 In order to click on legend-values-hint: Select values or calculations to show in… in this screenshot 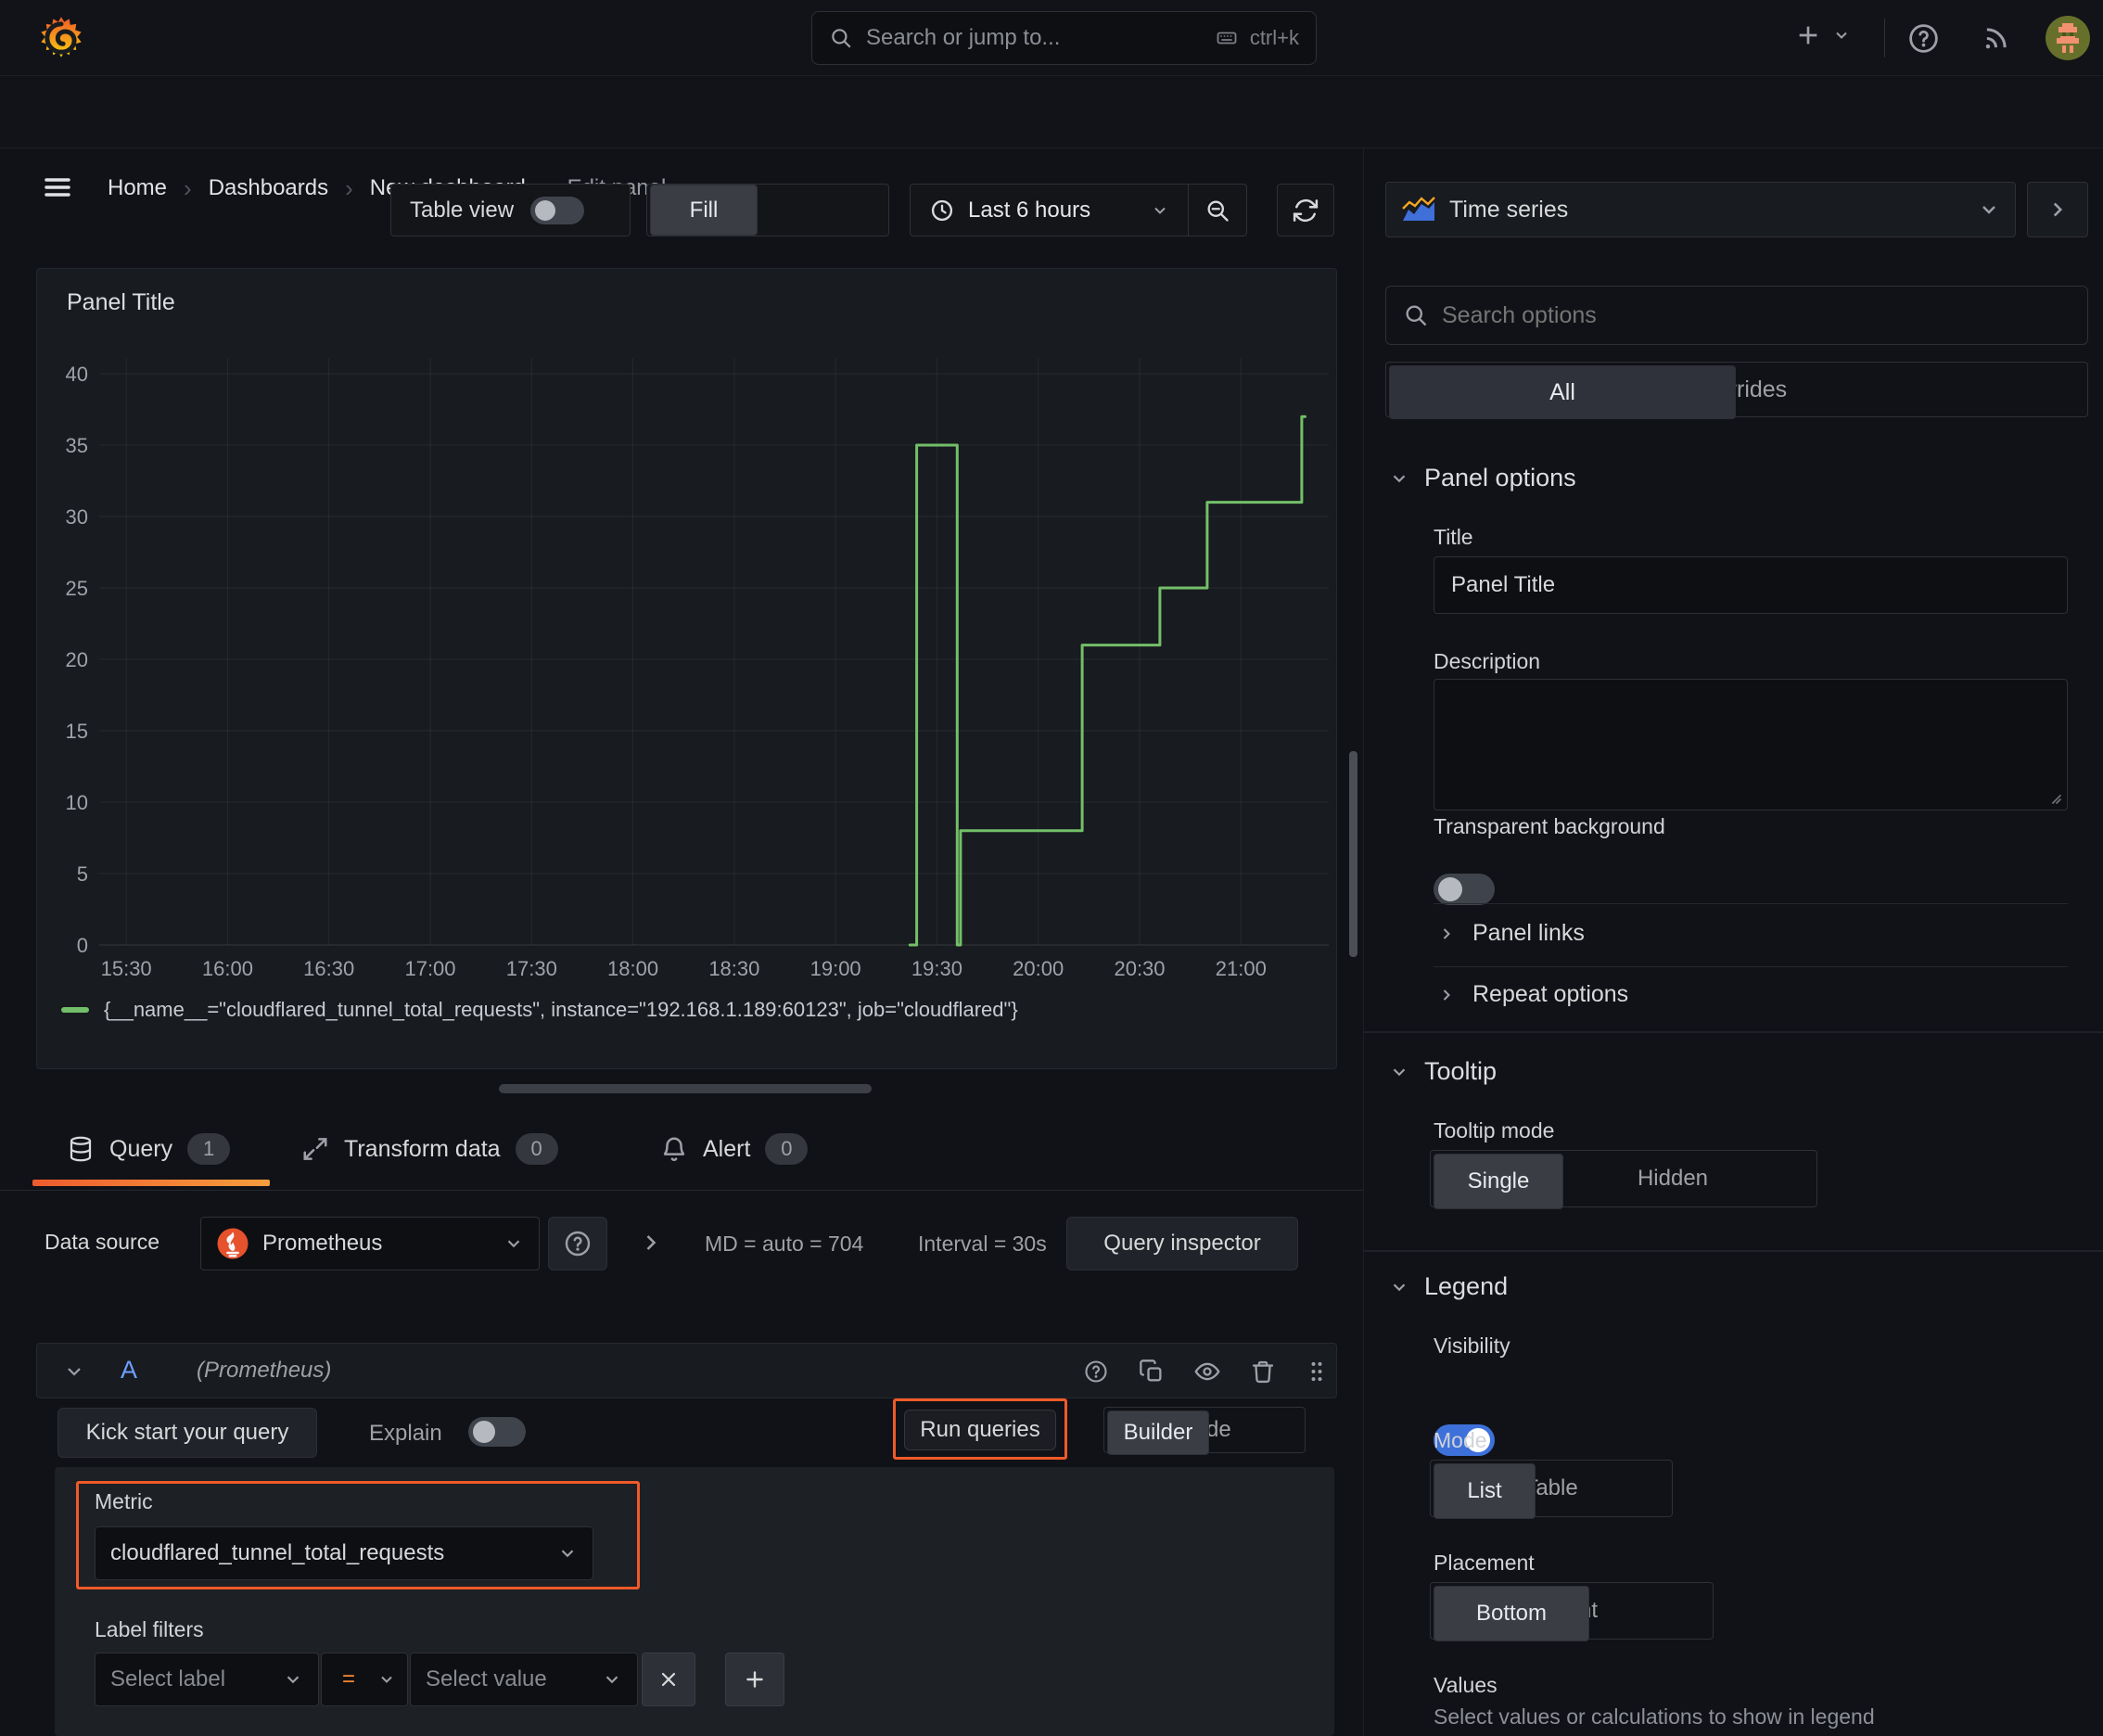, I will do `click(1654, 1717)`.